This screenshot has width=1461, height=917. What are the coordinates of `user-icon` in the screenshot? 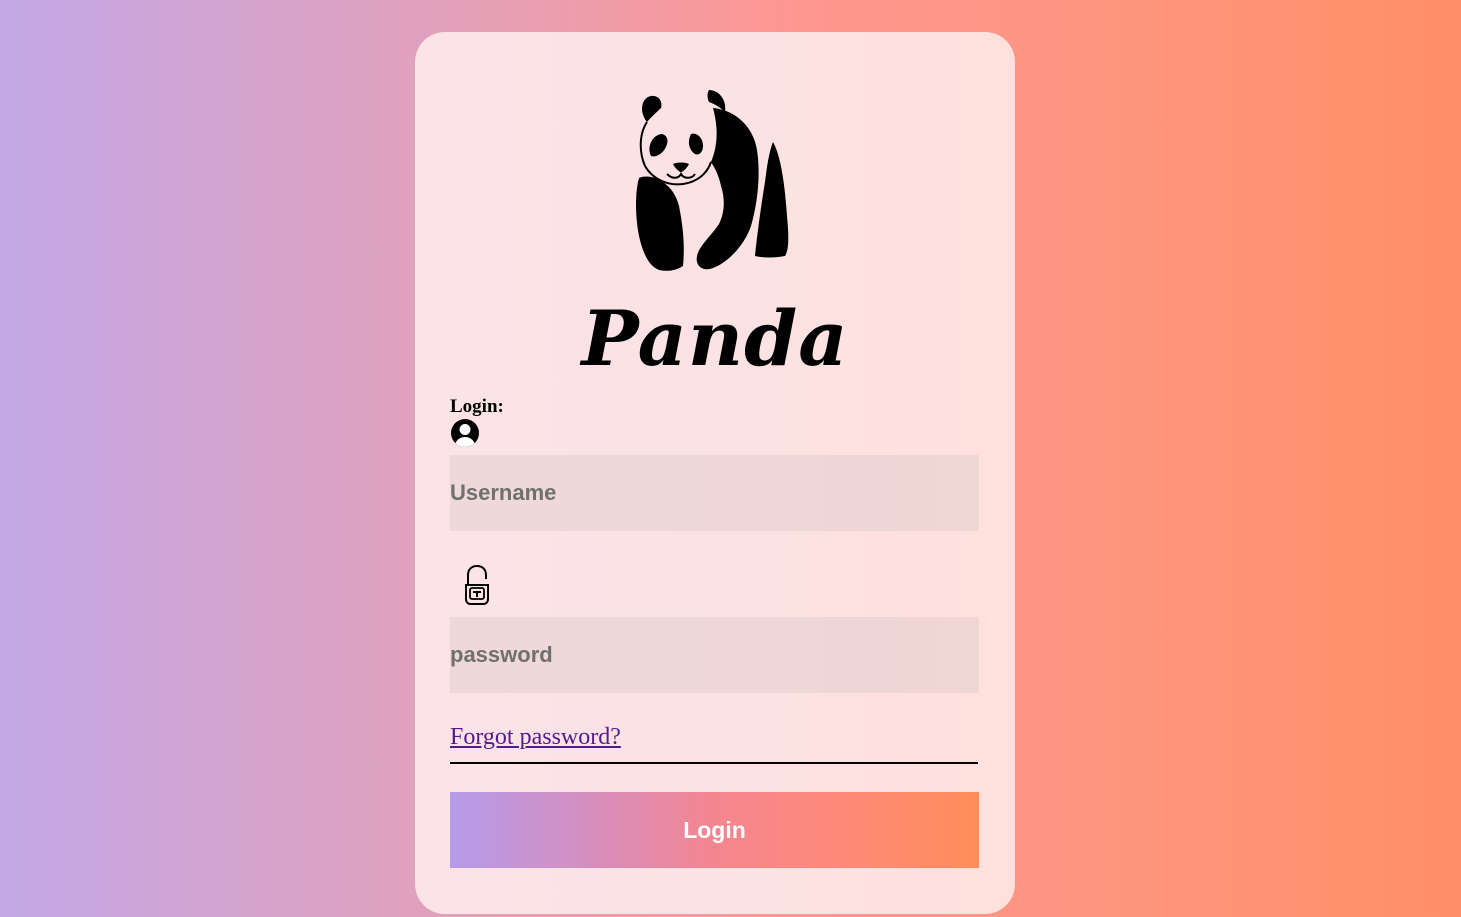 It's located at (465, 433).